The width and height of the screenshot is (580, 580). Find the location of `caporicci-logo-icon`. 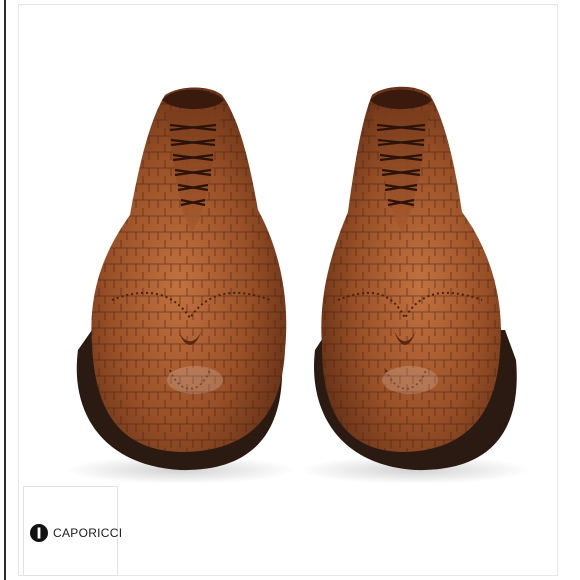

caporicci-logo-icon is located at coordinates (39, 533).